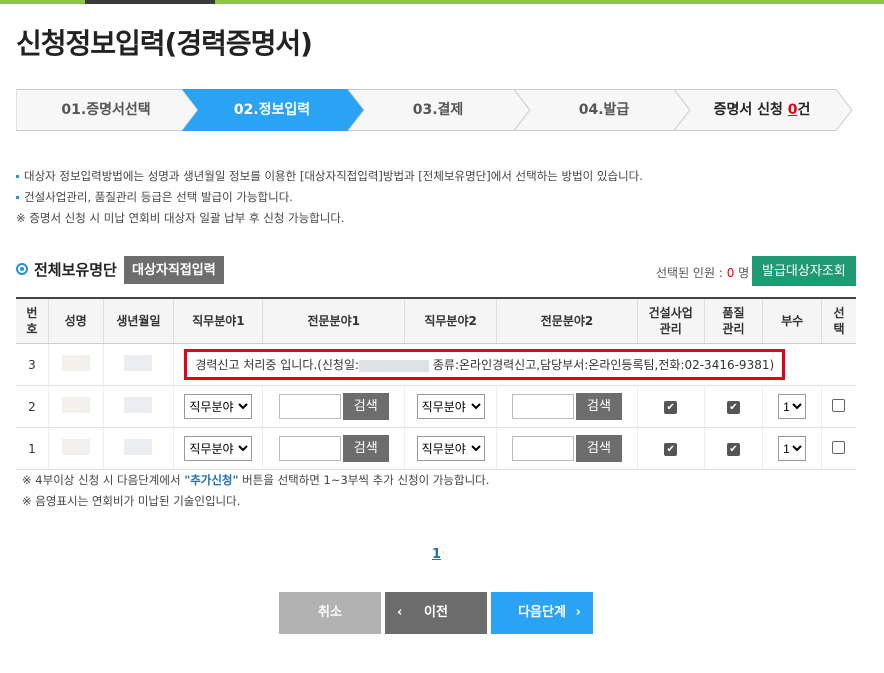  Describe the element at coordinates (107, 110) in the screenshot. I see `step-1: 01.증명서선택` at that location.